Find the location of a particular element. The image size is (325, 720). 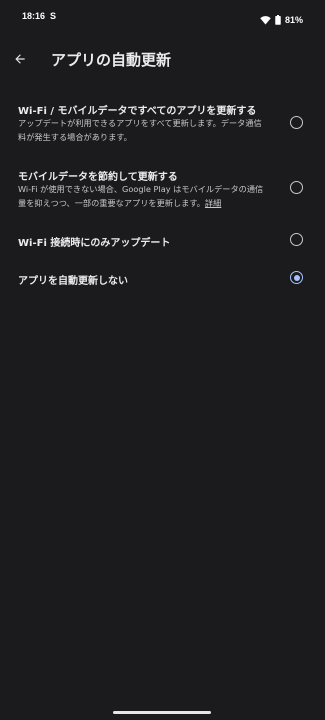

battery-percentage: 81% is located at coordinates (293, 19).